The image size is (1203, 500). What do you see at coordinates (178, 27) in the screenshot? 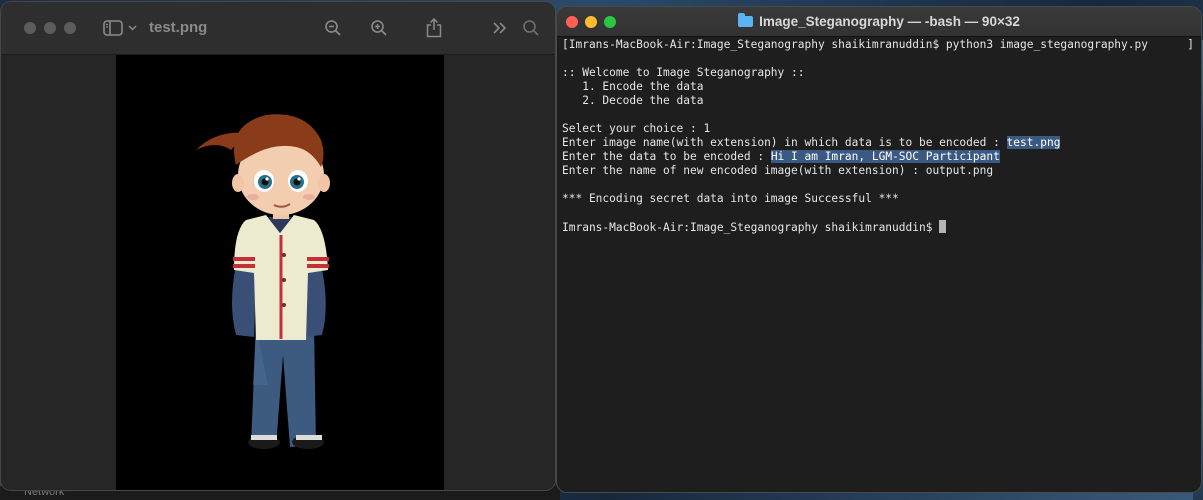
I see `preview-title: test.png` at bounding box center [178, 27].